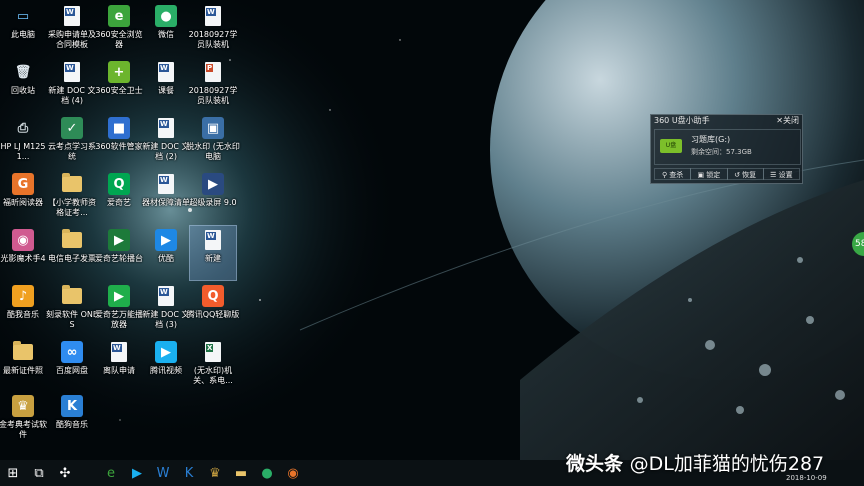 This screenshot has height=486, width=864. What do you see at coordinates (23, 296) in the screenshot?
I see `app-icon: ♪` at bounding box center [23, 296].